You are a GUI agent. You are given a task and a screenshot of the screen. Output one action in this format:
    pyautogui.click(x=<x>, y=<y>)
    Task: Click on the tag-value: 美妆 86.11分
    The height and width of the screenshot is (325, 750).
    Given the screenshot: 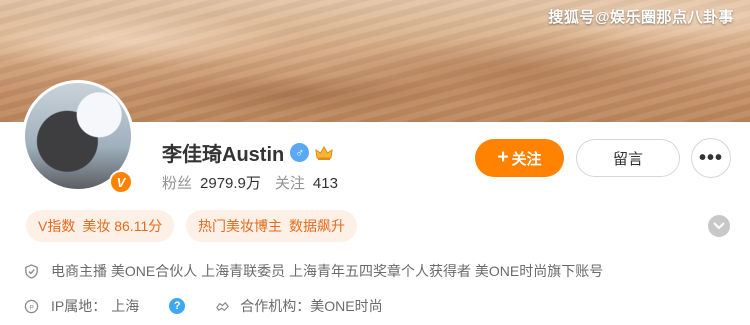 What is the action you would take?
    pyautogui.click(x=122, y=226)
    